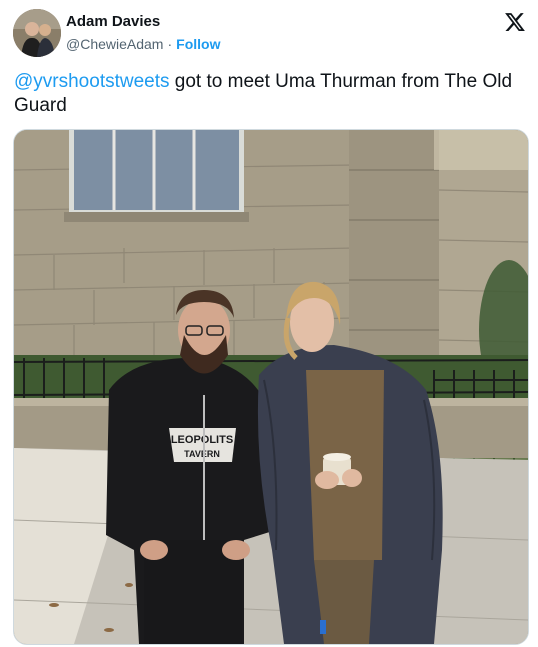 The width and height of the screenshot is (538, 647). I want to click on hoodie-print-line2: TAVERN, so click(202, 454).